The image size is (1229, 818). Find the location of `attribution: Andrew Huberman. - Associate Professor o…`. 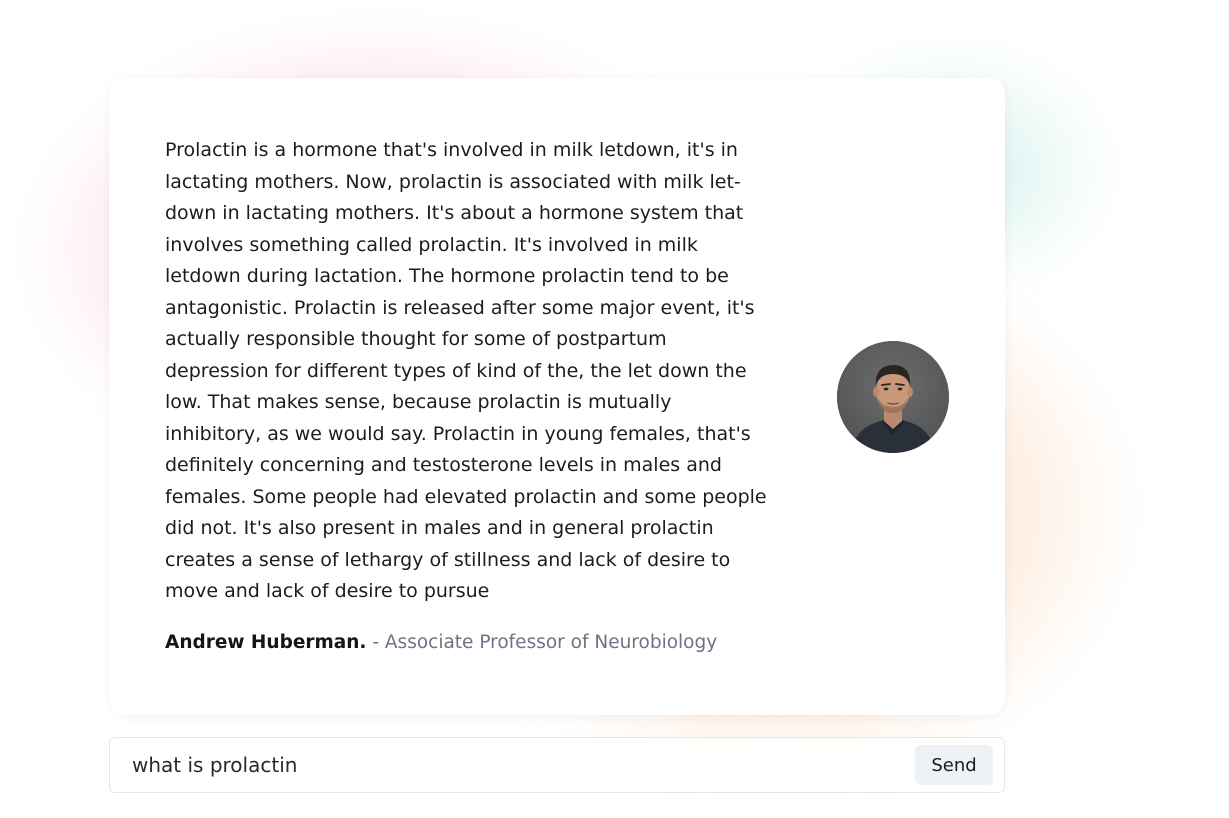

attribution: Andrew Huberman. - Associate Professor o… is located at coordinates (441, 643).